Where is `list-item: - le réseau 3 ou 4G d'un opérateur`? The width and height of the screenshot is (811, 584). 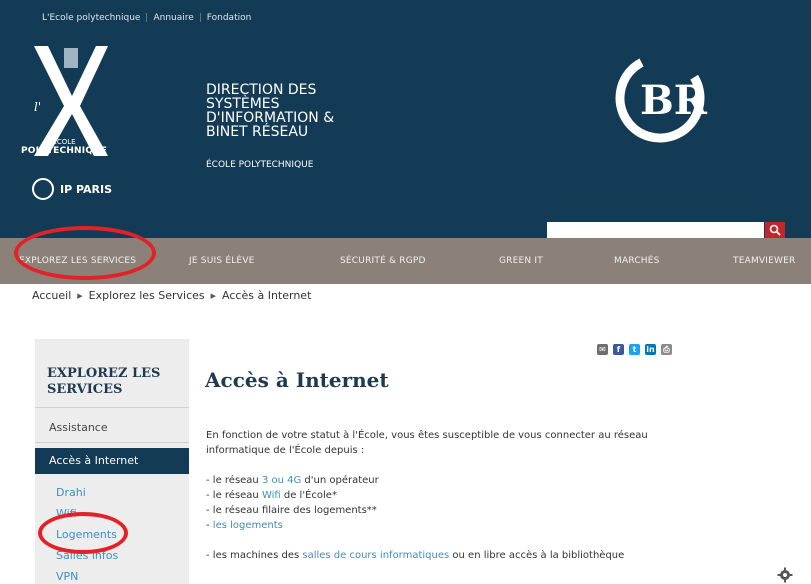 list-item: - le réseau 3 ou 4G d'un opérateur is located at coordinates (292, 480).